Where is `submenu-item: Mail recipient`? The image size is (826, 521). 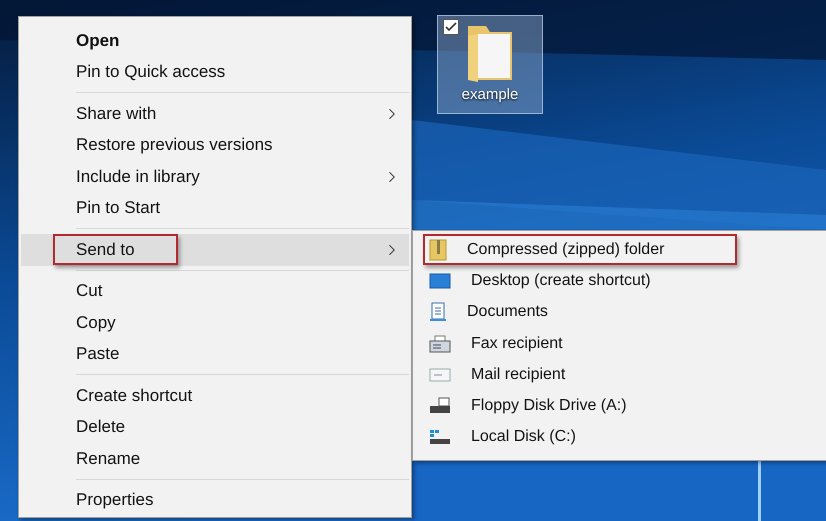 submenu-item: Mail recipient is located at coordinates (620, 374).